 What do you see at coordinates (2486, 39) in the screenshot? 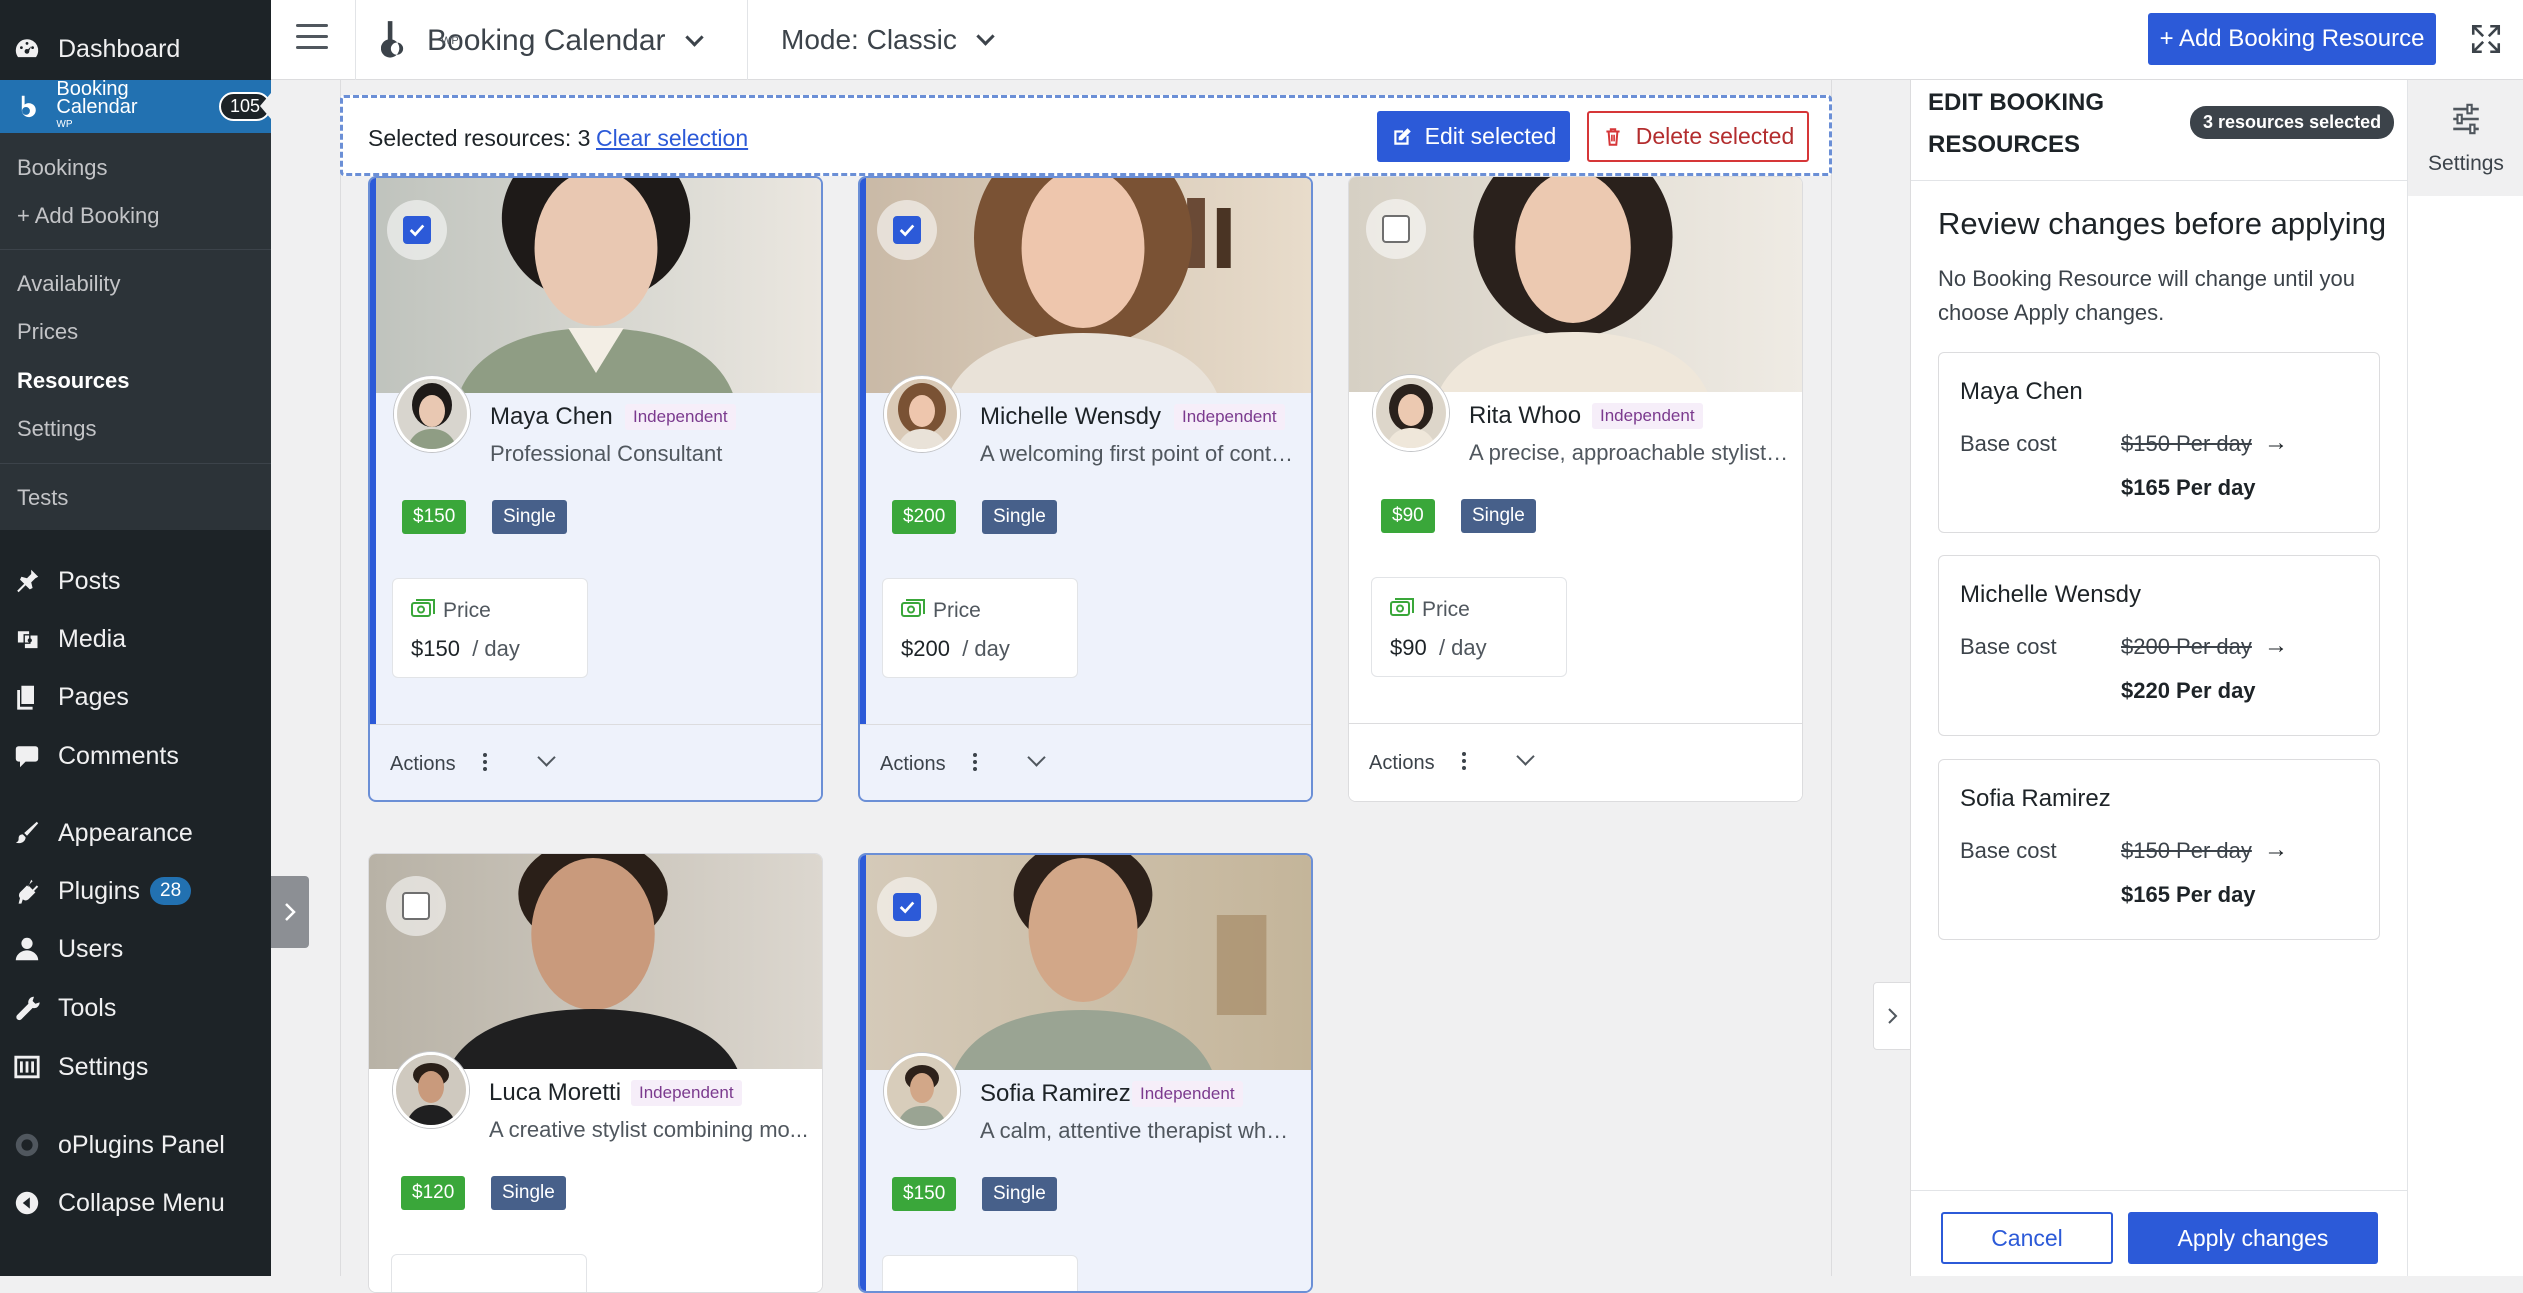
I see `fullscreen-icon` at bounding box center [2486, 39].